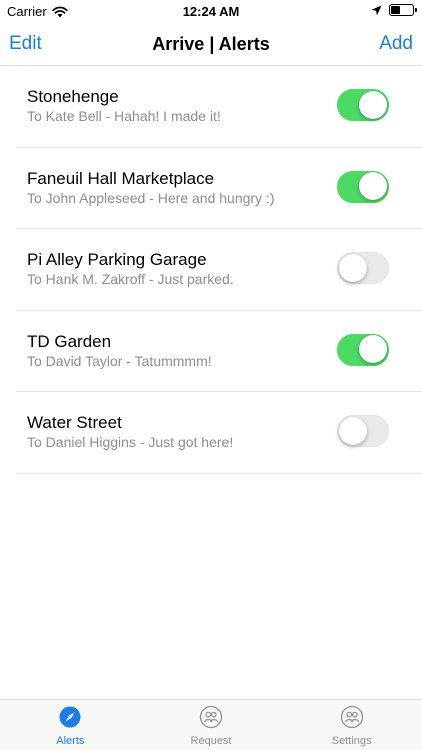  Describe the element at coordinates (74, 422) in the screenshot. I see `alert-title: Water Street` at that location.